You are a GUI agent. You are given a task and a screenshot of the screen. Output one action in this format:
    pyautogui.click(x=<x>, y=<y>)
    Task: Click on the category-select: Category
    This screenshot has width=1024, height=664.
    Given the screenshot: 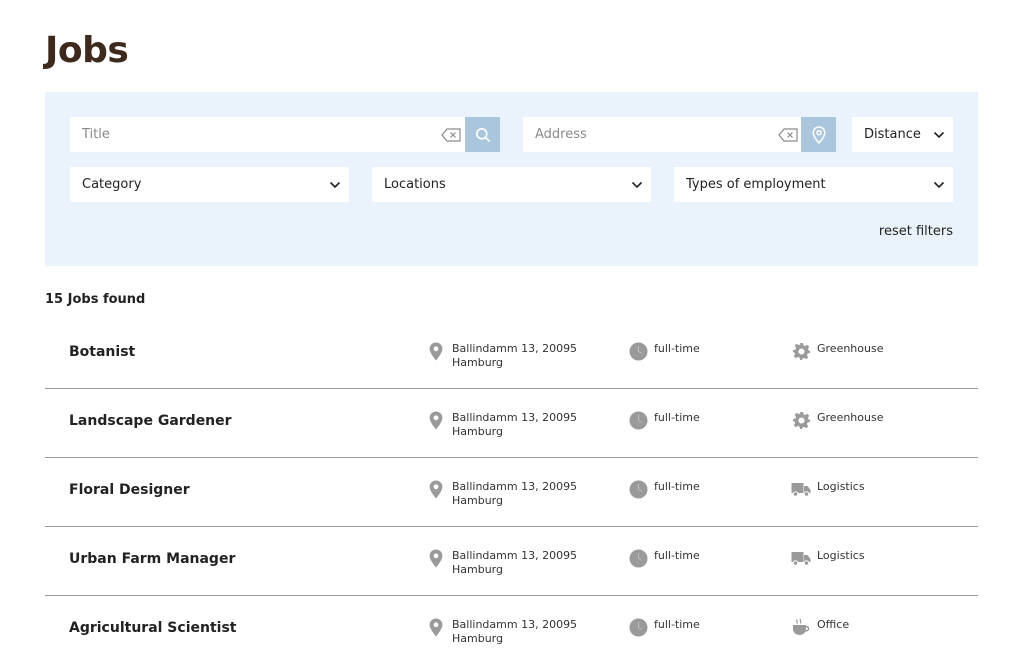 What is the action you would take?
    pyautogui.click(x=209, y=184)
    